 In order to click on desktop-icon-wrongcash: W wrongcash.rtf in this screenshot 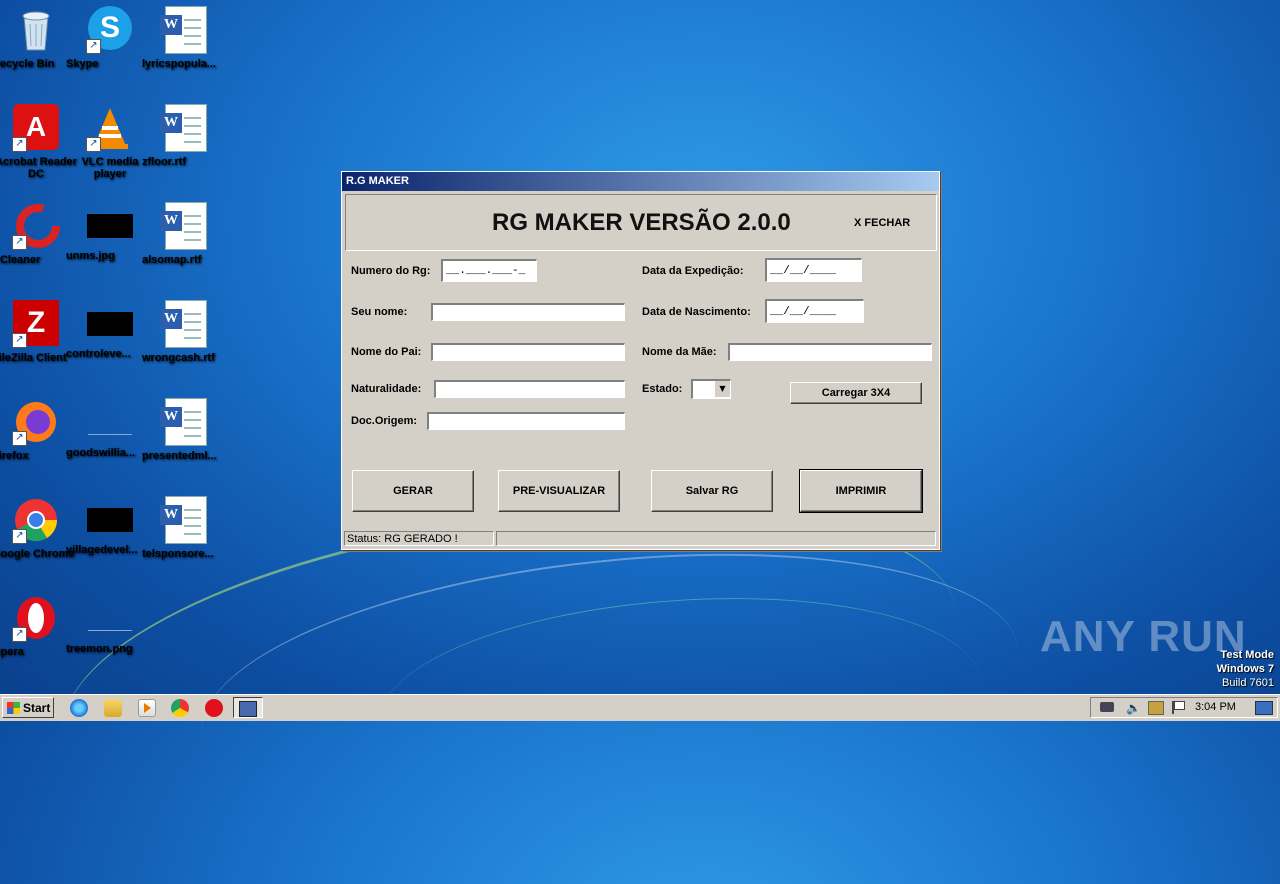, I will do `click(186, 332)`.